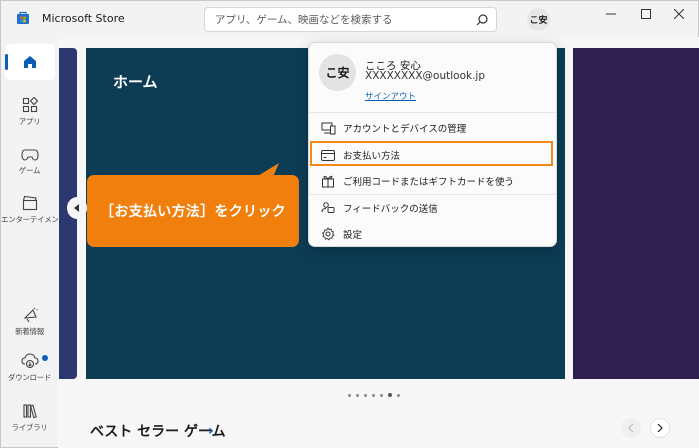  What do you see at coordinates (45, 358) in the screenshot?
I see `update-badge` at bounding box center [45, 358].